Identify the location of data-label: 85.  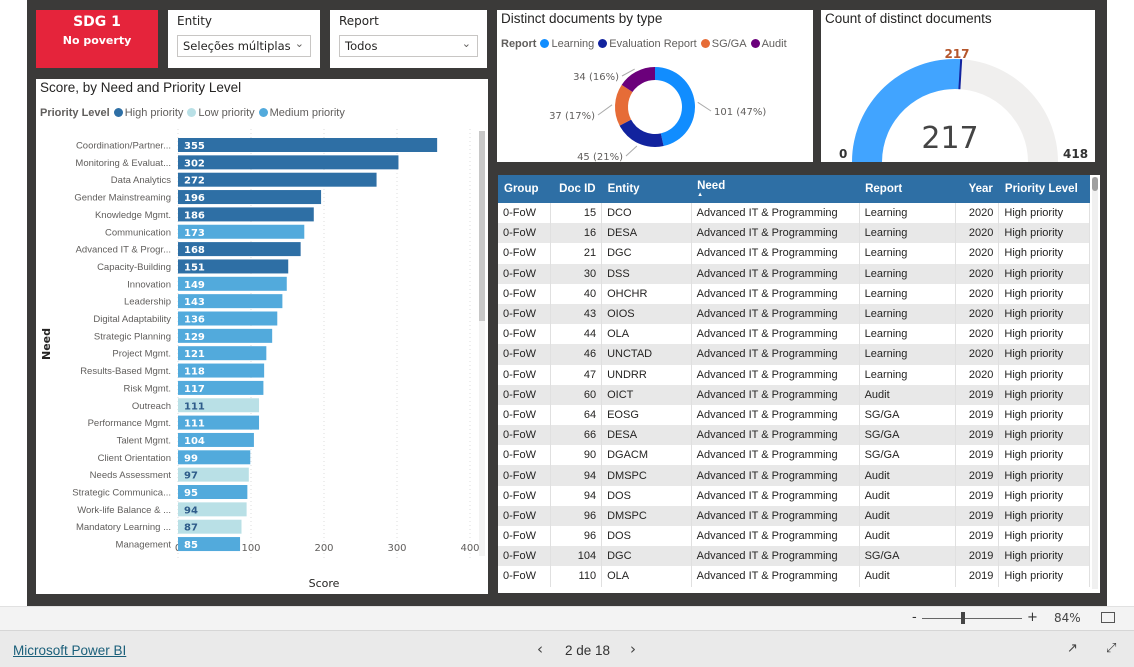
(191, 545).